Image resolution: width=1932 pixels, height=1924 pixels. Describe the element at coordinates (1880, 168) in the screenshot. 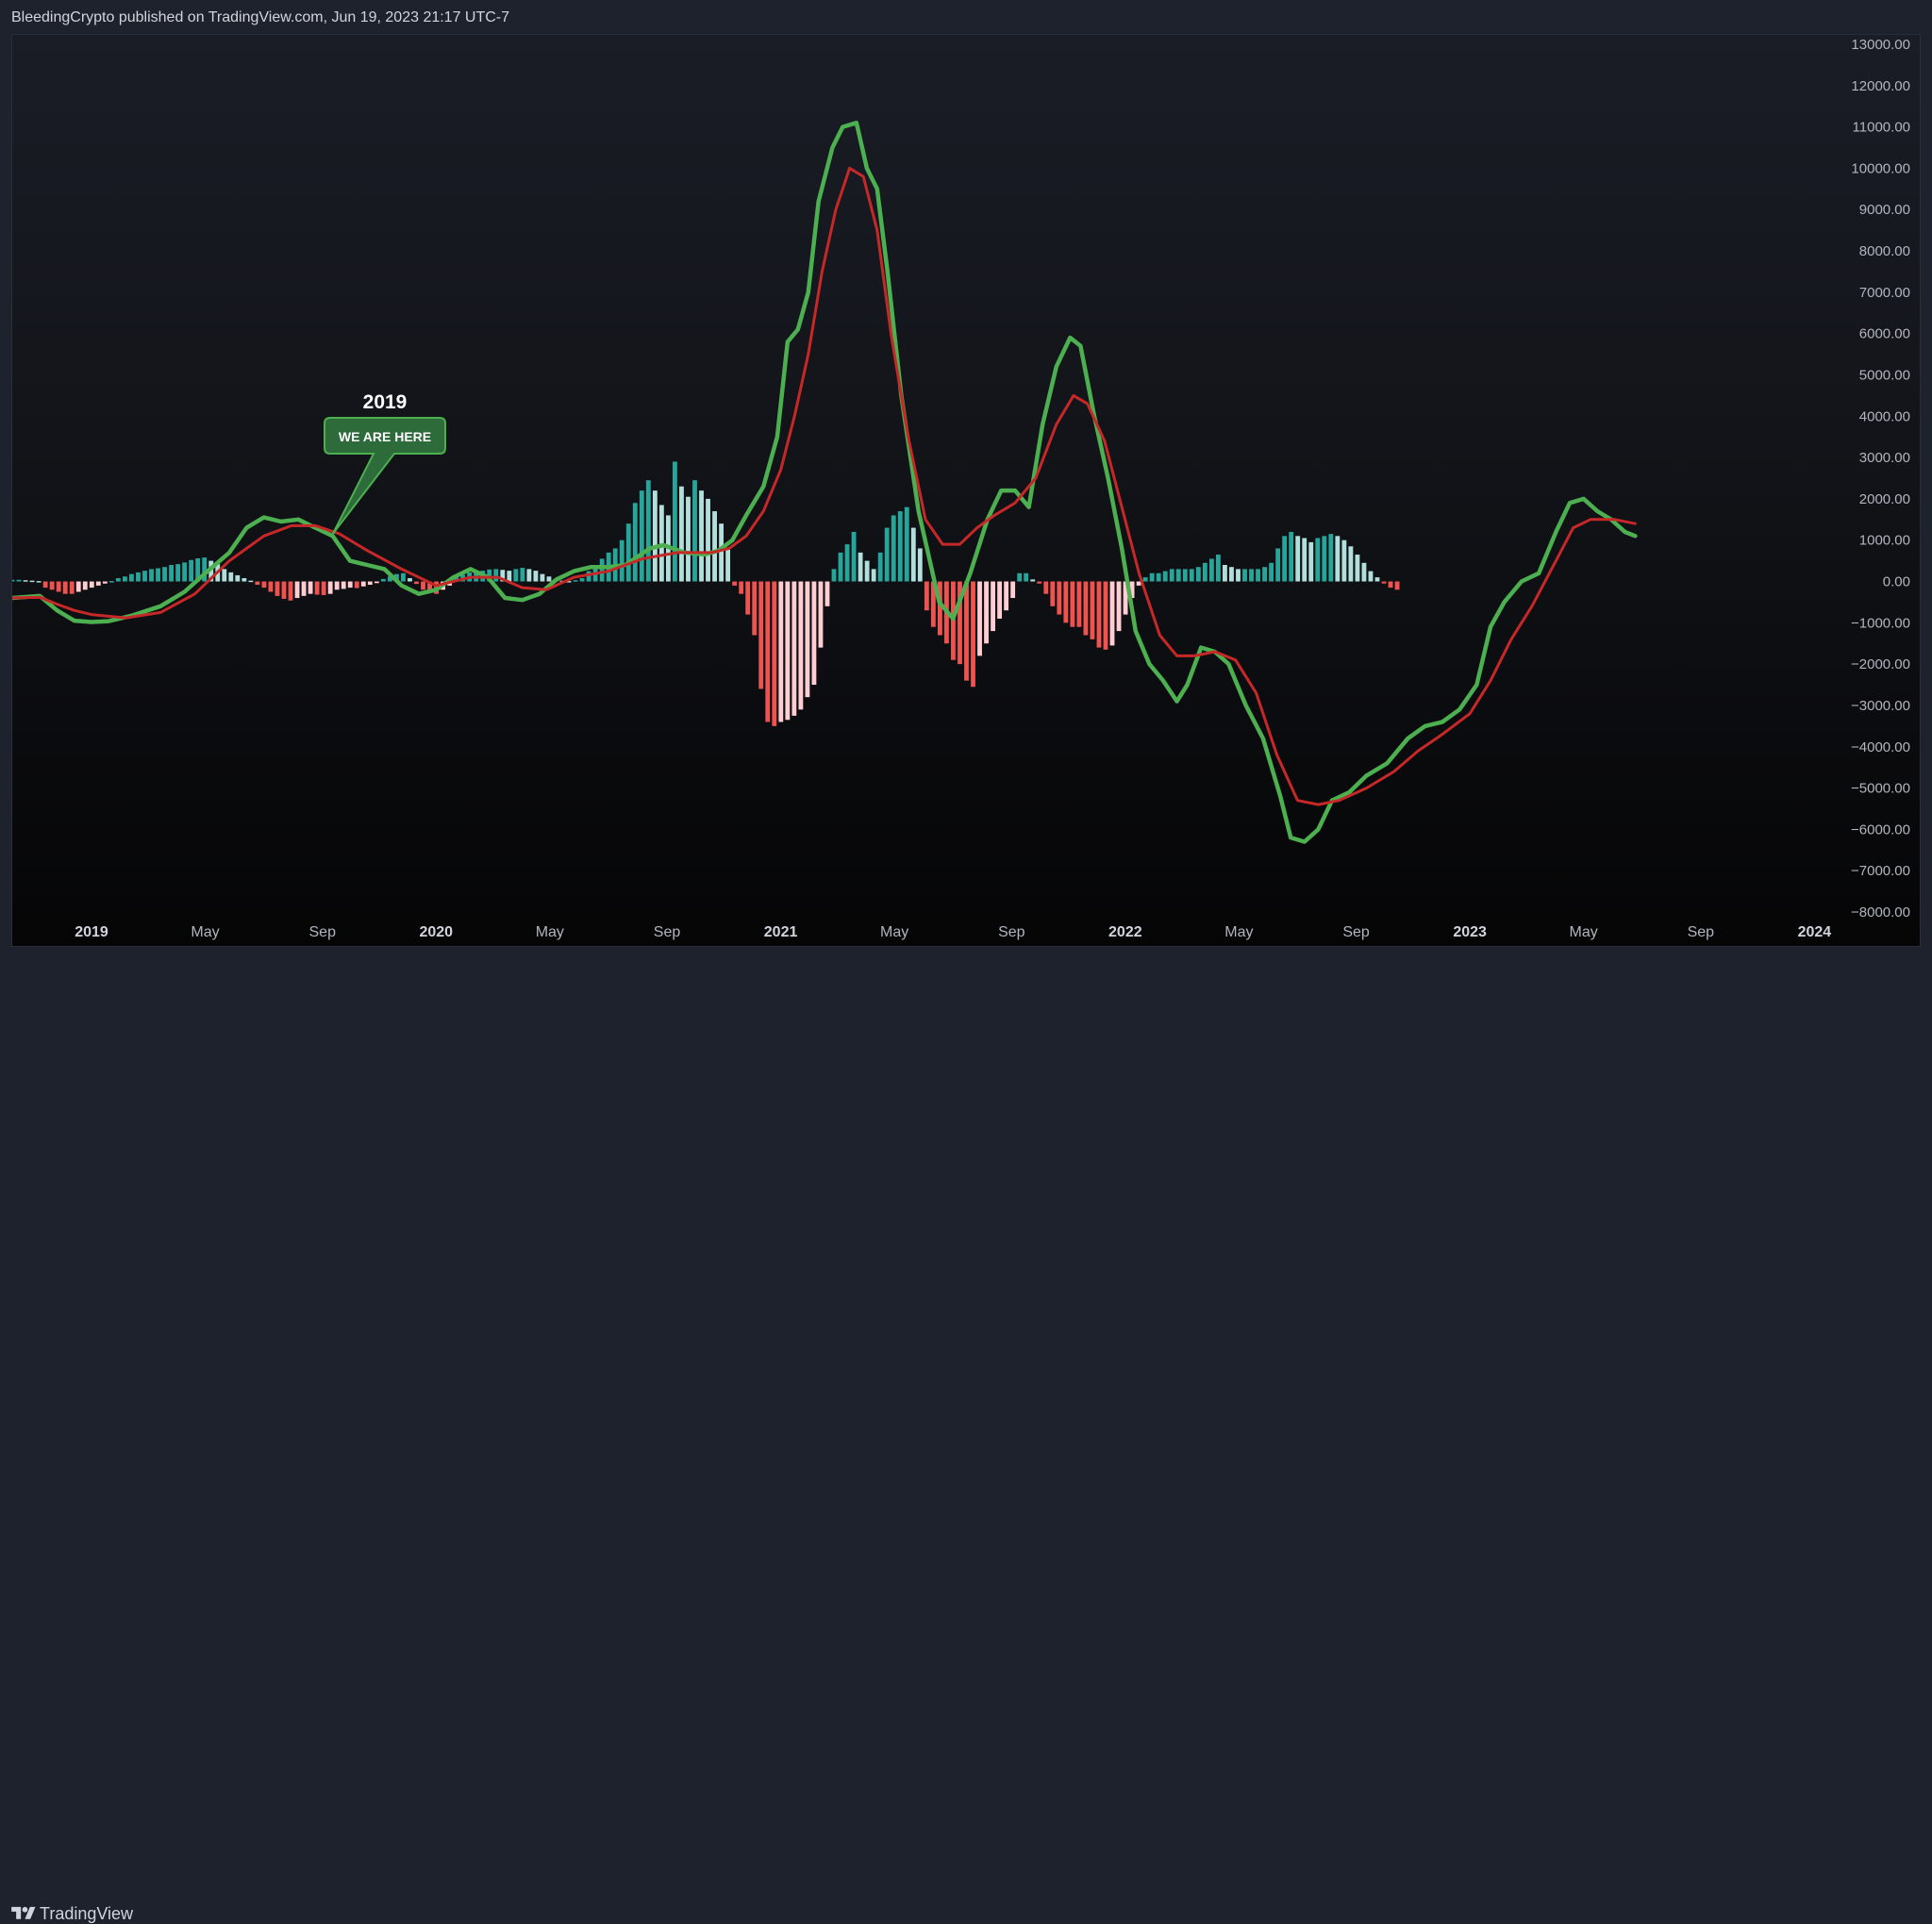

I see `y-tick-label: 10000.00` at that location.